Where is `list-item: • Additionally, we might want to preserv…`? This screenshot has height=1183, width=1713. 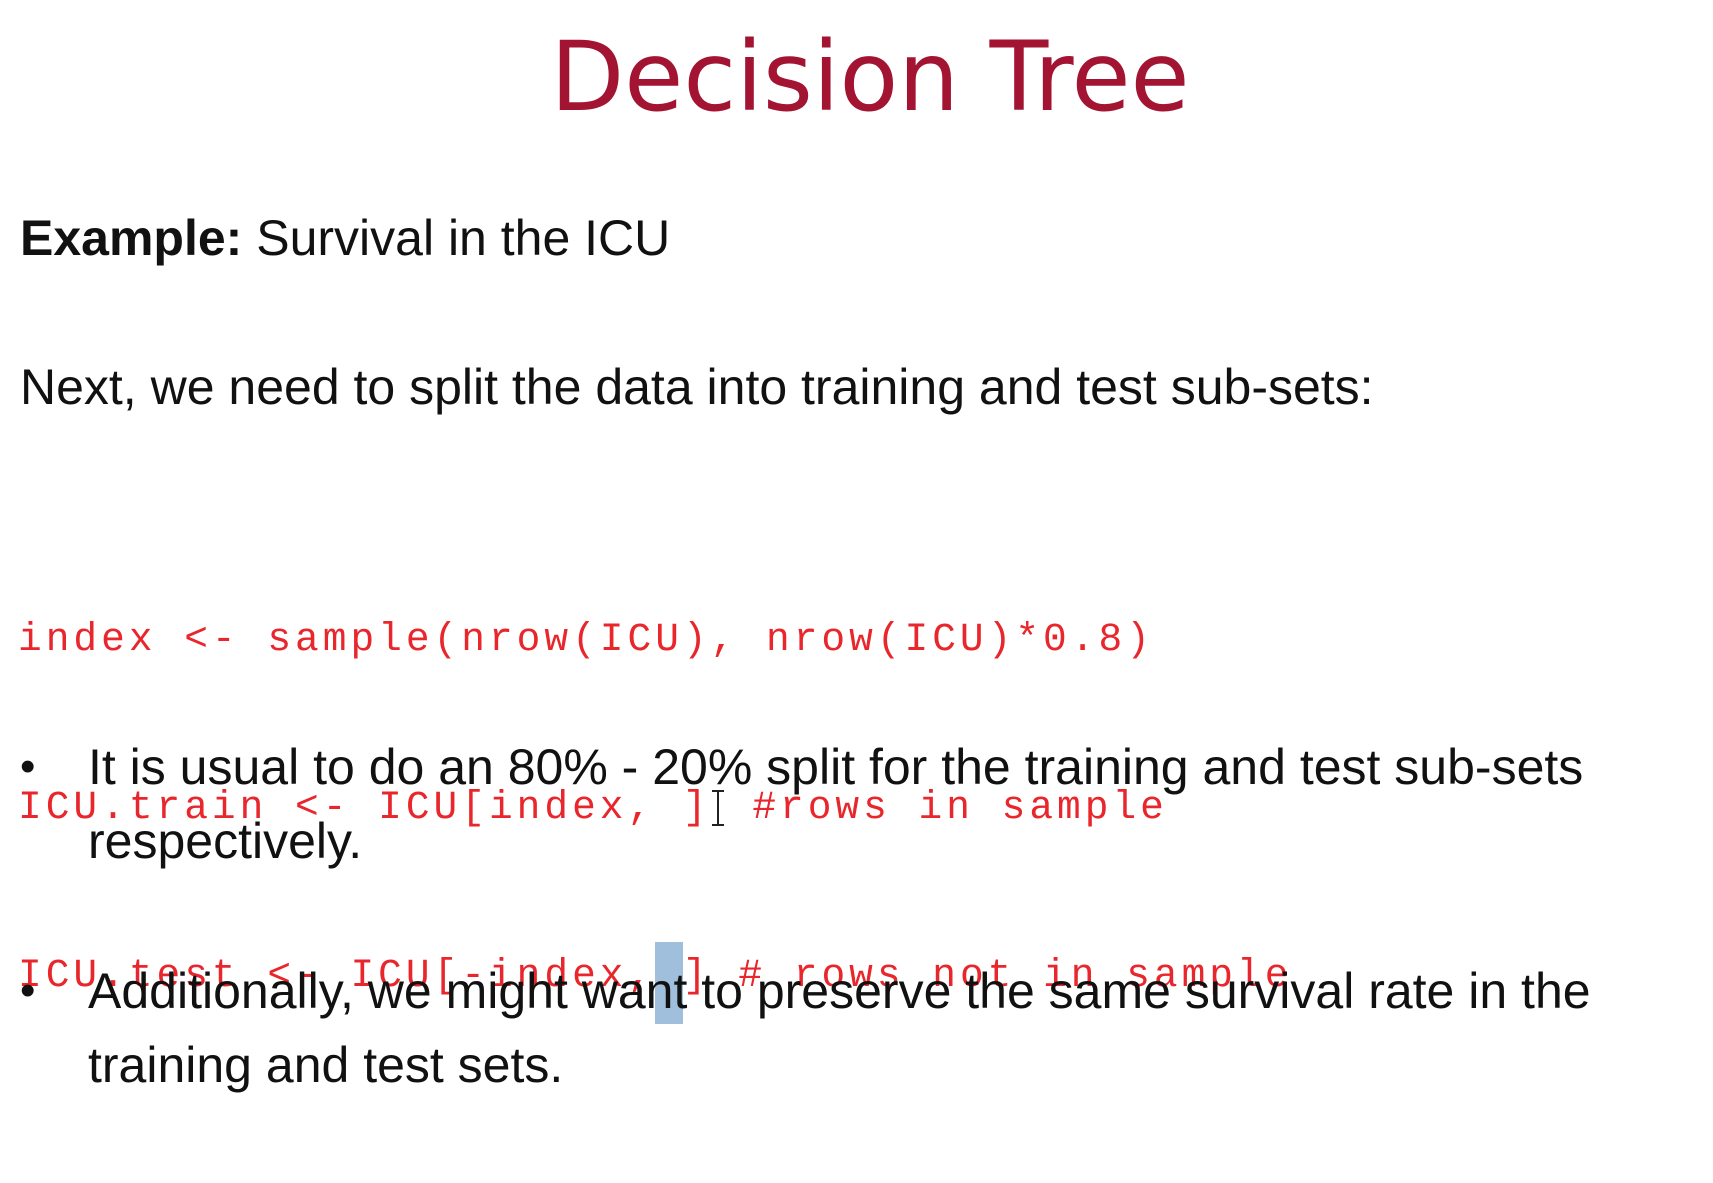 list-item: • Additionally, we might want to preserv… is located at coordinates (855, 1028).